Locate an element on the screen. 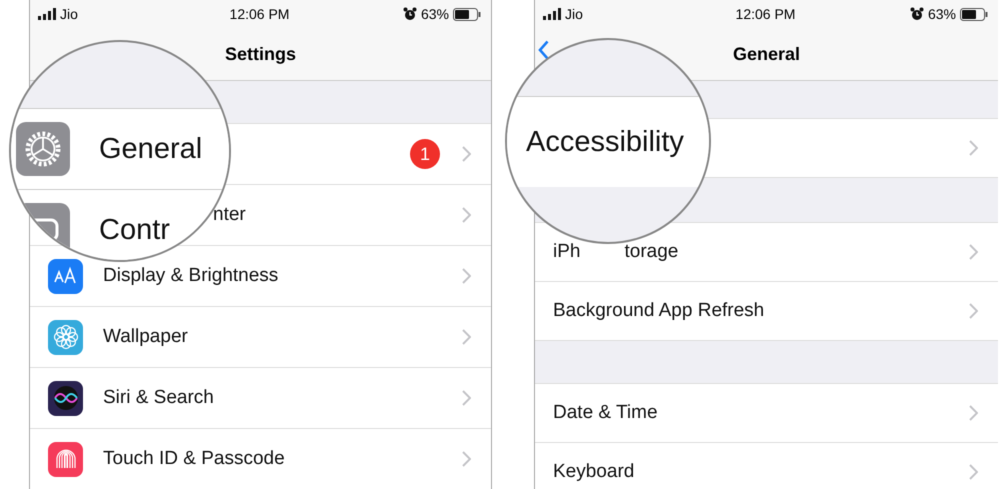  row-label: Keyboard is located at coordinates (593, 472).